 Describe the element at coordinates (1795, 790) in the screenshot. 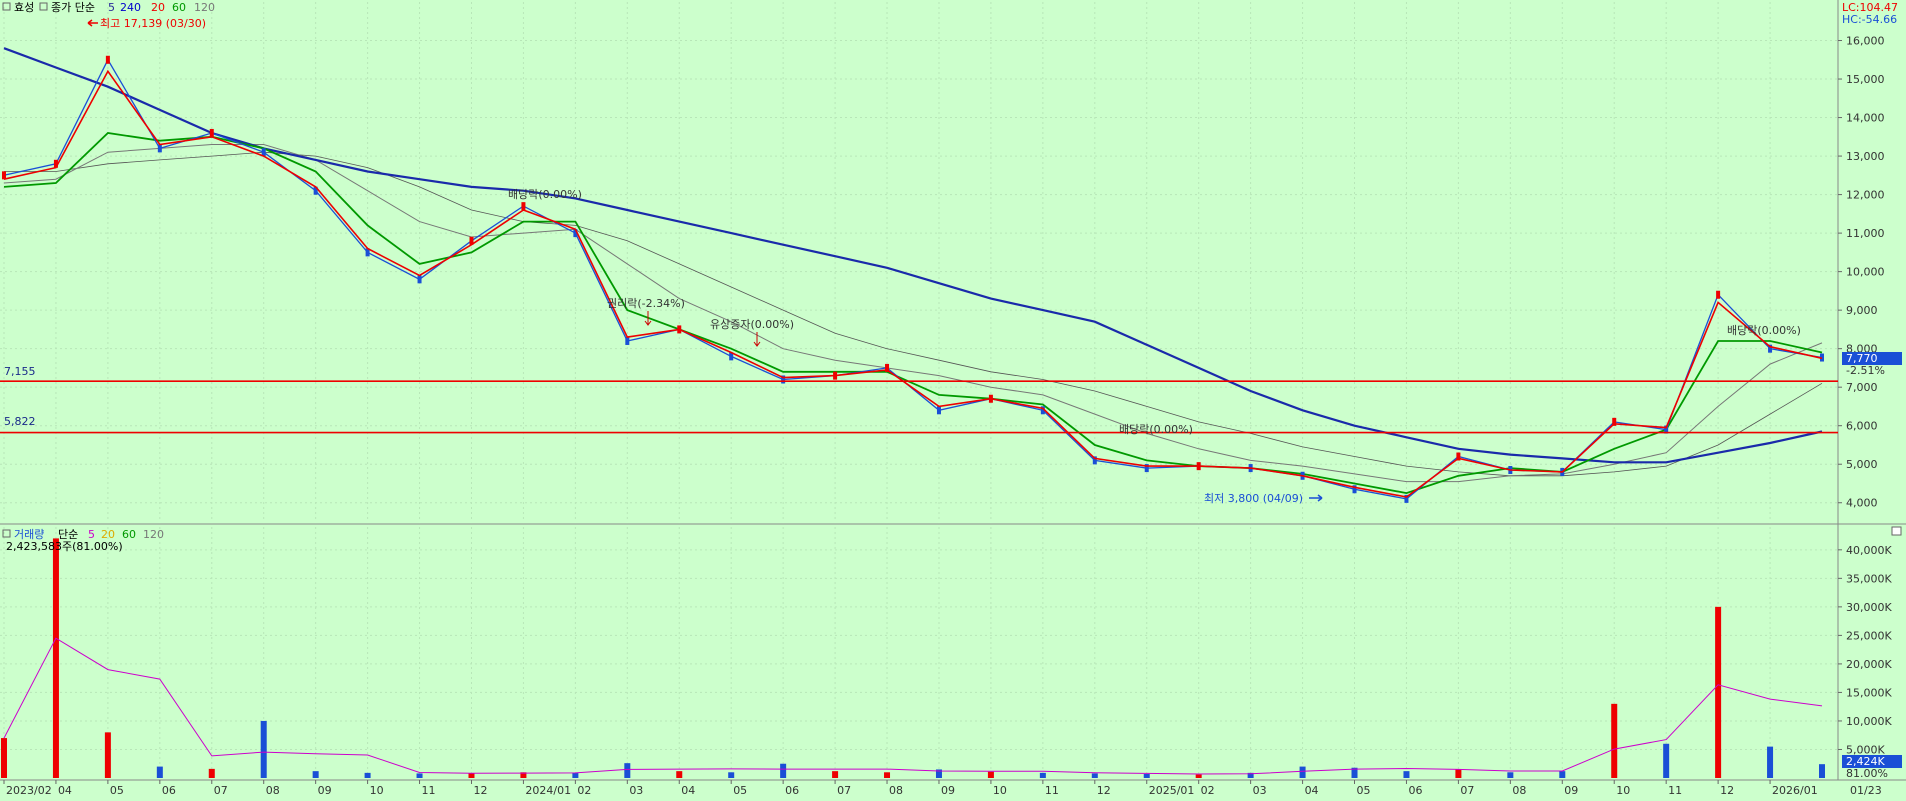

I see `time-tick-label: 2026/01` at that location.